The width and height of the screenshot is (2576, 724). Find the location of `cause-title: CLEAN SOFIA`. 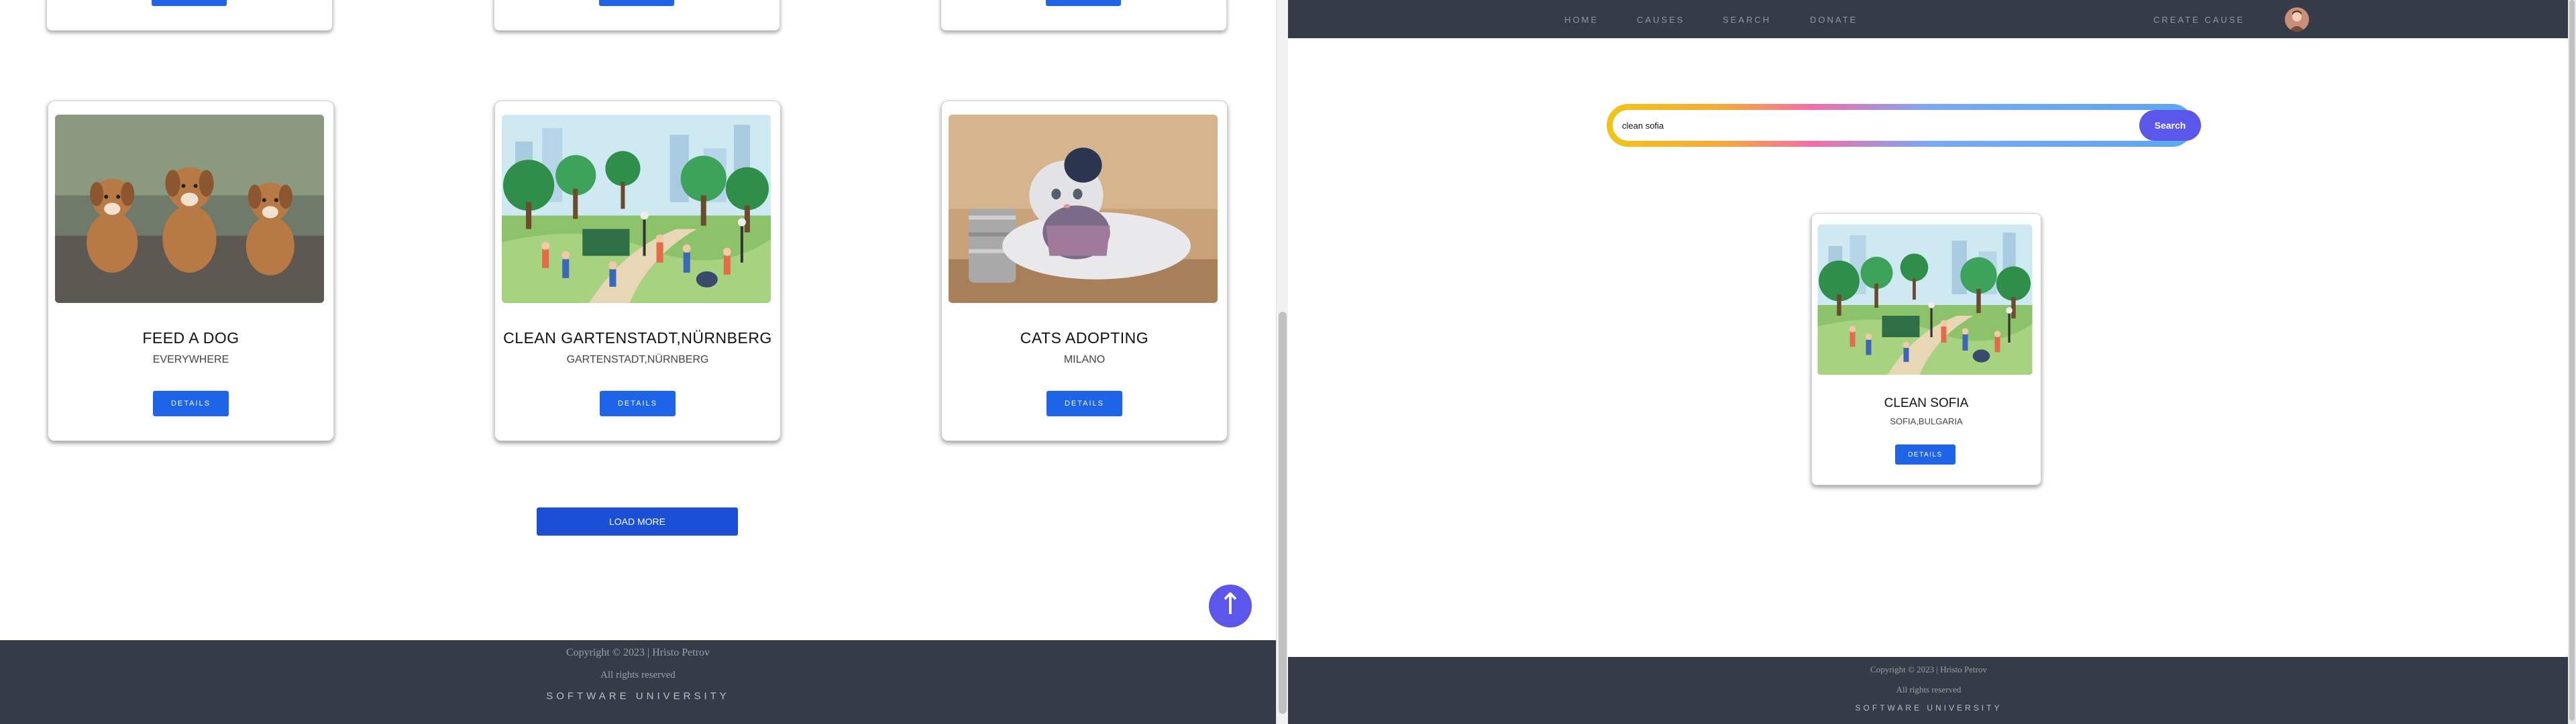

cause-title: CLEAN SOFIA is located at coordinates (1926, 403).